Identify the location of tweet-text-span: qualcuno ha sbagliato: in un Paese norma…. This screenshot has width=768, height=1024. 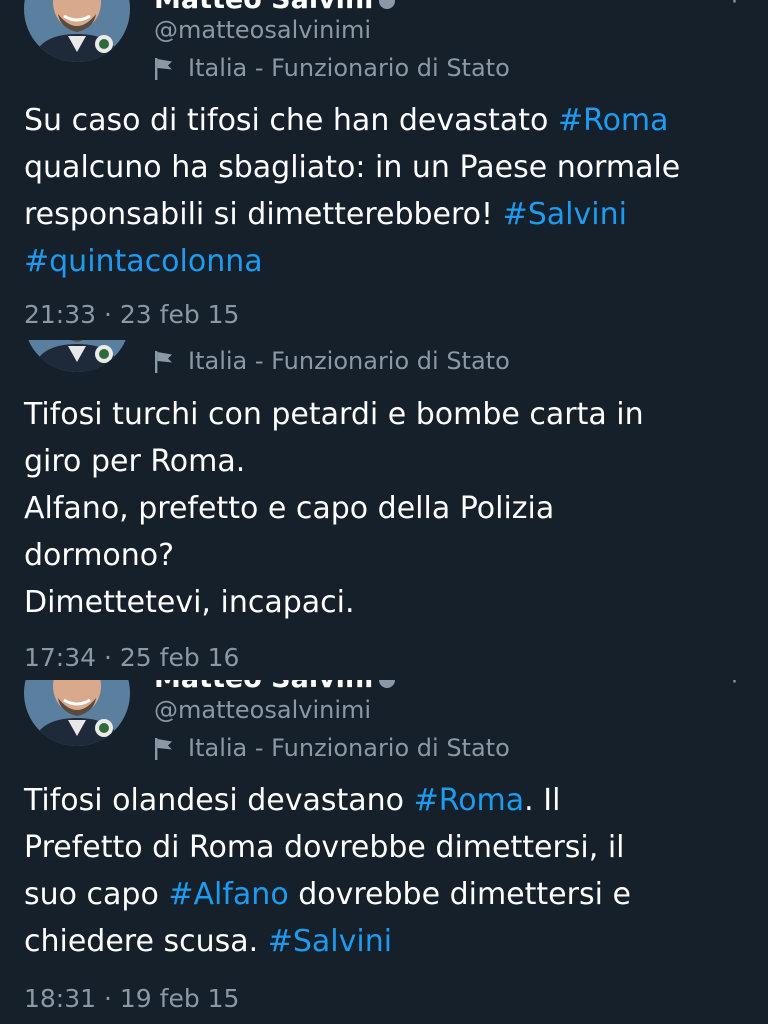
(352, 167).